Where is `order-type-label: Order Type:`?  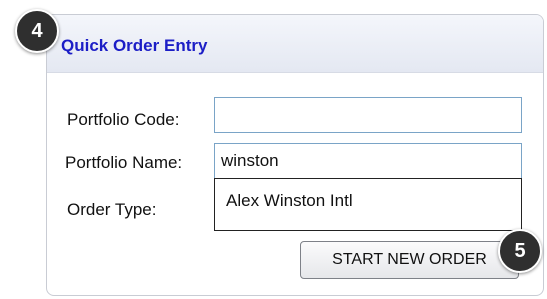
order-type-label: Order Type: is located at coordinates (112, 209).